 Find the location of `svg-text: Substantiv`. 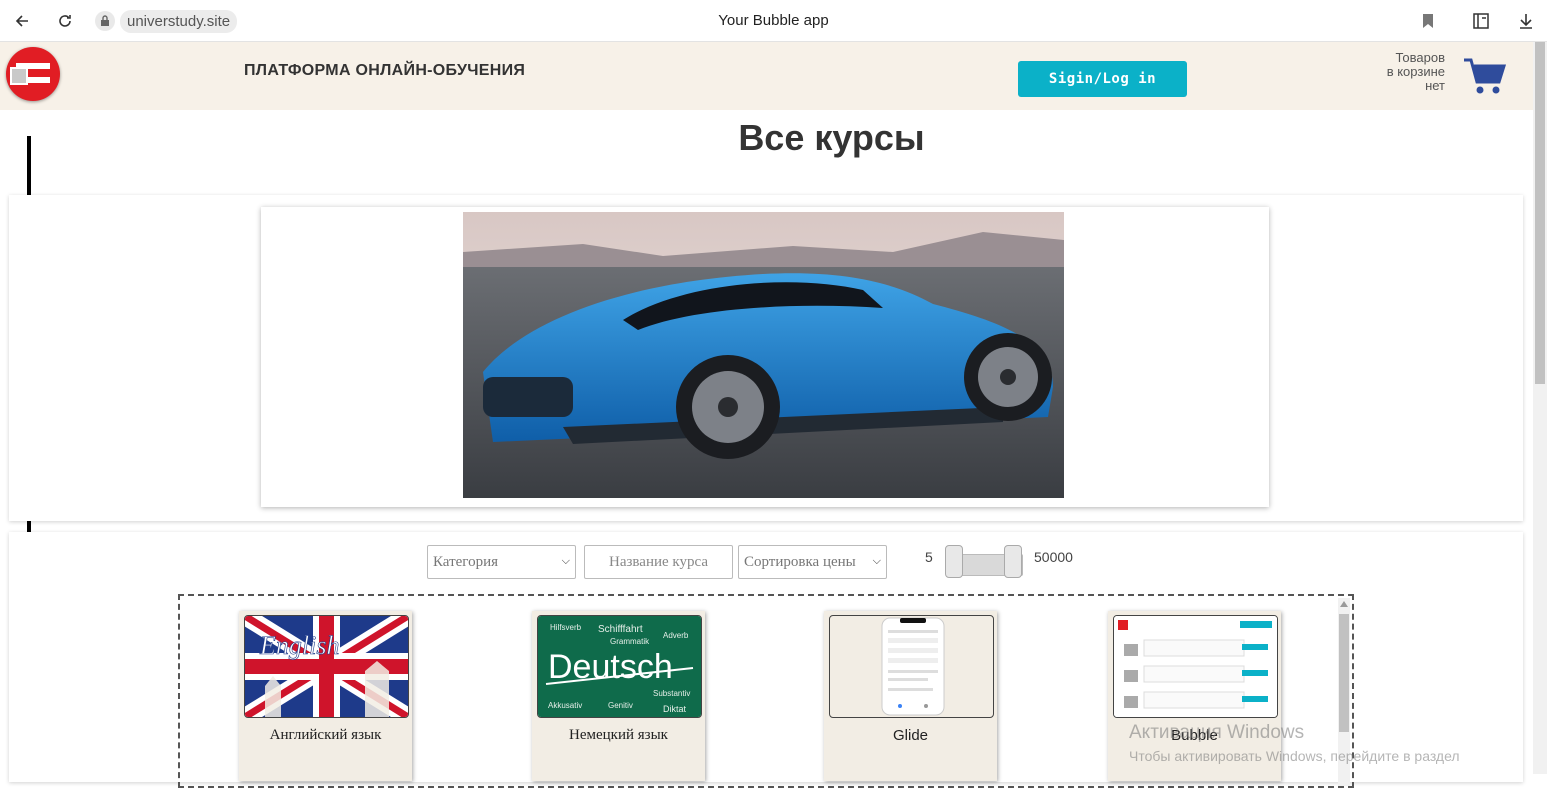

svg-text: Substantiv is located at coordinates (671, 693).